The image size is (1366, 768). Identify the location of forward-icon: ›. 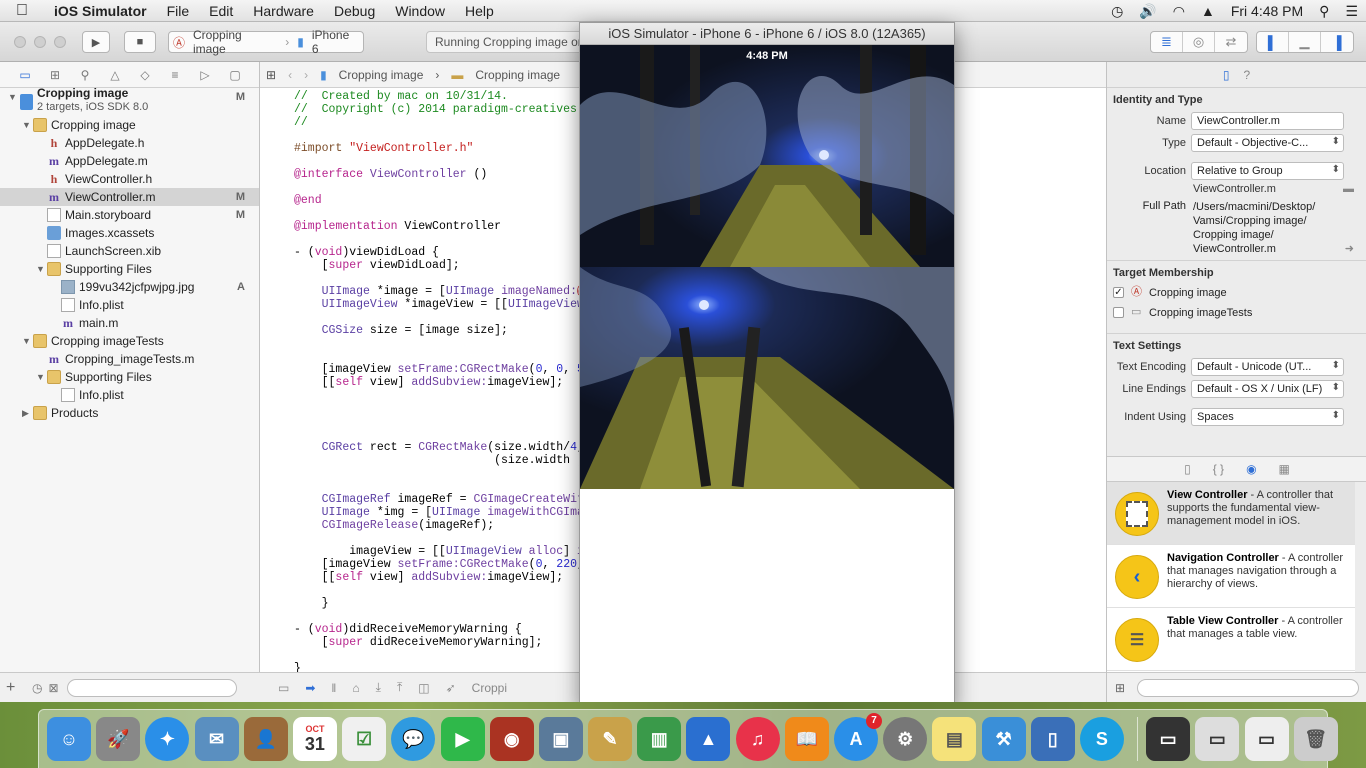
(306, 75).